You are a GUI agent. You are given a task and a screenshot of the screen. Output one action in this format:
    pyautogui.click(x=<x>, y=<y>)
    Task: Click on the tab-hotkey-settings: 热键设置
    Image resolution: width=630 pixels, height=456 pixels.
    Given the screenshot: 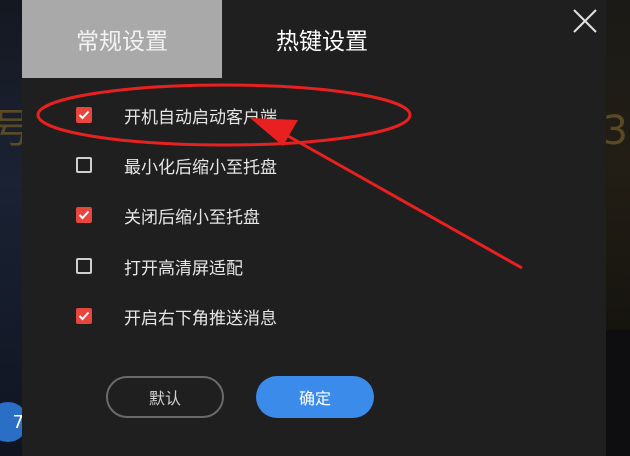 What is the action you would take?
    pyautogui.click(x=322, y=39)
    